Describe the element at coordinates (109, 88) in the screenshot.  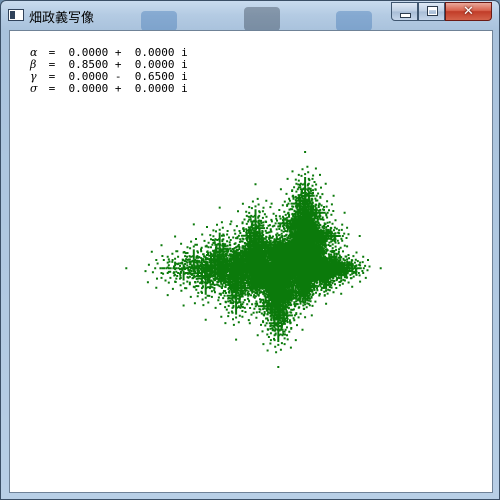
I see `parameter-sigma: σ = 0.0000 + 0.0000 i` at that location.